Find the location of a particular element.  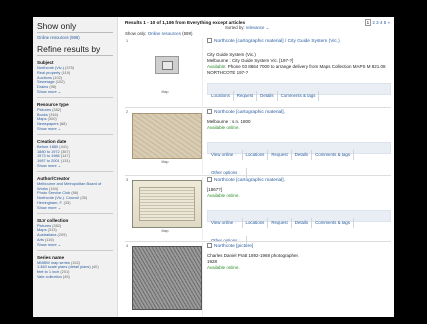

facet-item-label: Pictures is located at coordinates (45, 225).